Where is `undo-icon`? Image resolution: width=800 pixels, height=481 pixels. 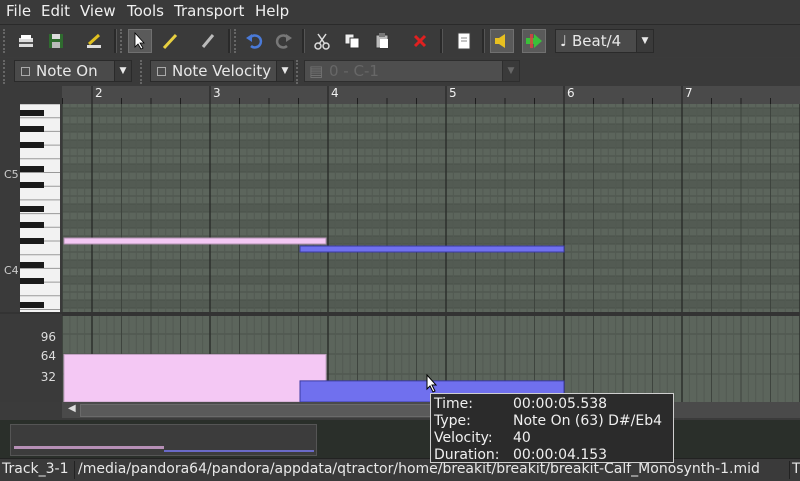
undo-icon is located at coordinates (254, 41).